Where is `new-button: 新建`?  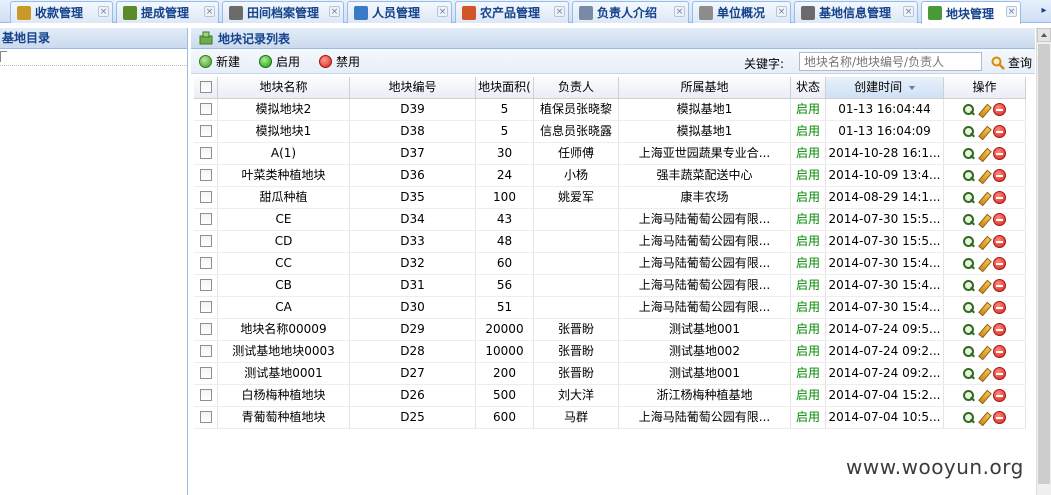
new-button: 新建 is located at coordinates (219, 61).